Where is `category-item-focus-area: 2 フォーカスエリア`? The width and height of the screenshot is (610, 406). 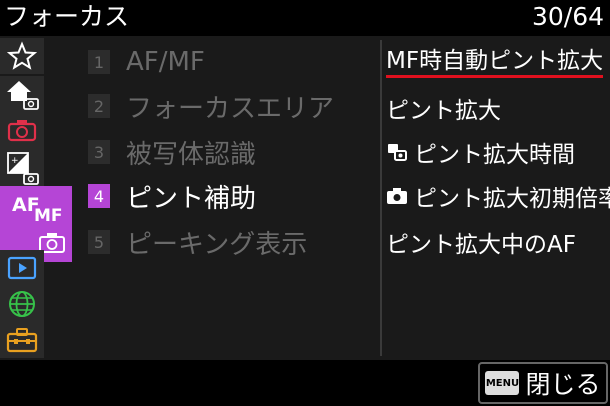 category-item-focus-area: 2 フォーカスエリア is located at coordinates (211, 106).